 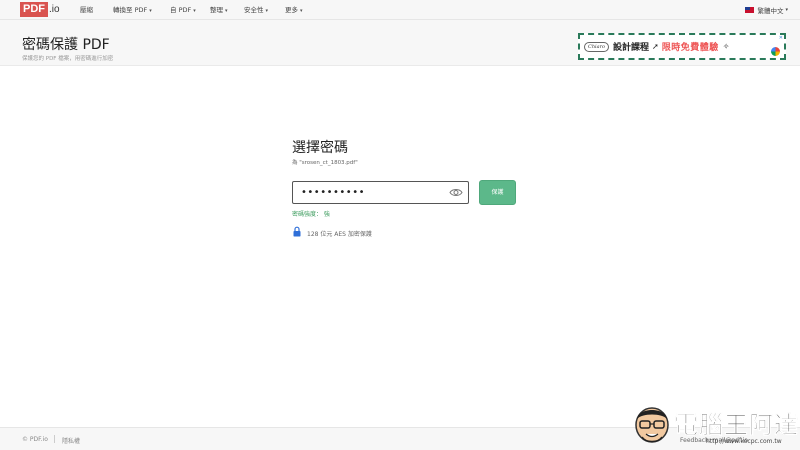 I want to click on lock-icon, so click(x=297, y=231).